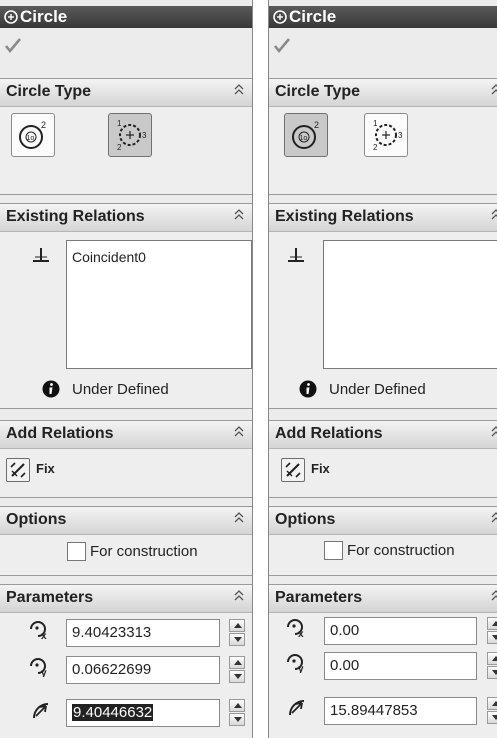 The width and height of the screenshot is (497, 738). I want to click on fix-relation-icon, so click(293, 470).